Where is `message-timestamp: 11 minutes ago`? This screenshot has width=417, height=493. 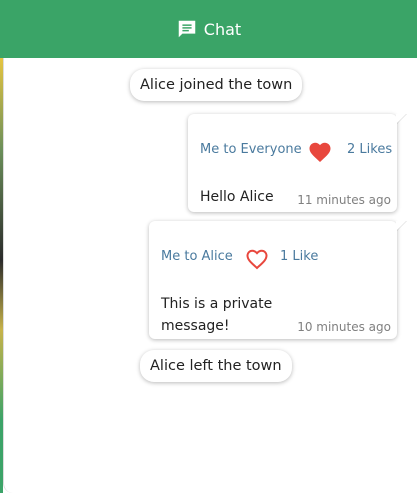
message-timestamp: 11 minutes ago is located at coordinates (344, 200).